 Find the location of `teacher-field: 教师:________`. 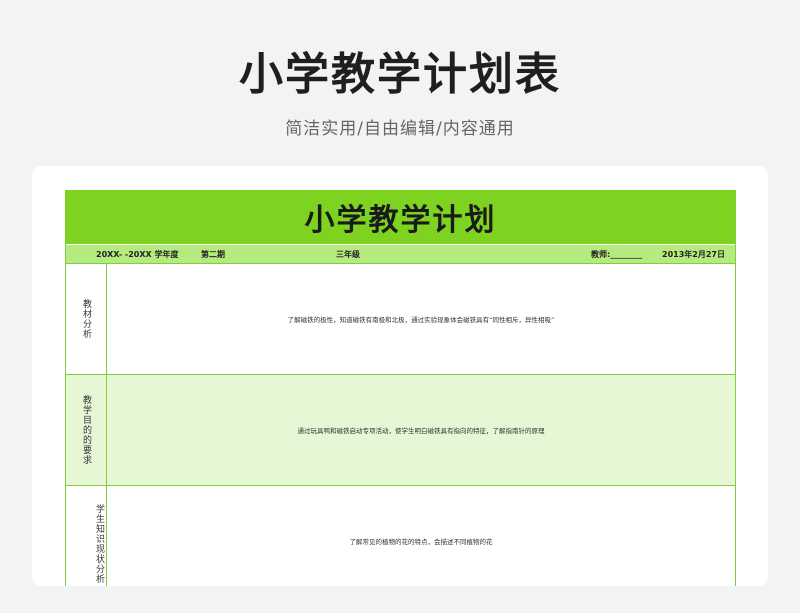

teacher-field: 教师:________ is located at coordinates (617, 254).